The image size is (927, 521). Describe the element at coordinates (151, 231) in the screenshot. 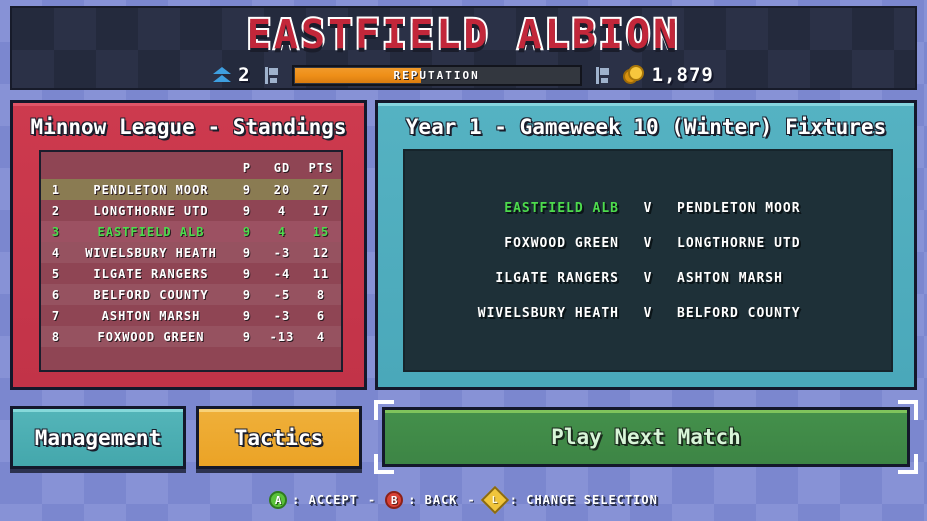

I see `cell-team: EASTFIELD ALB` at that location.